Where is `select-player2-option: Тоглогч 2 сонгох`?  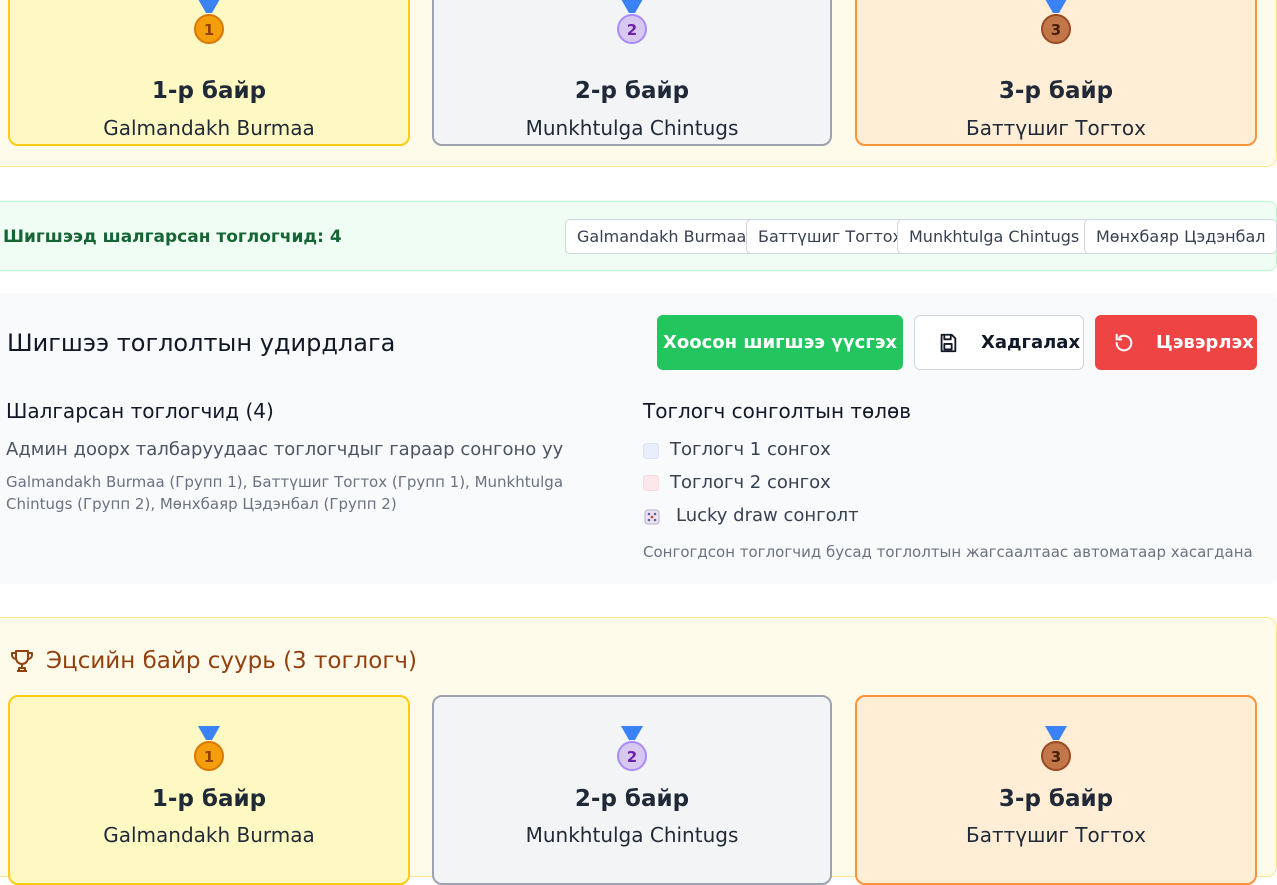 select-player2-option: Тоглогч 2 сонгох is located at coordinates (750, 482).